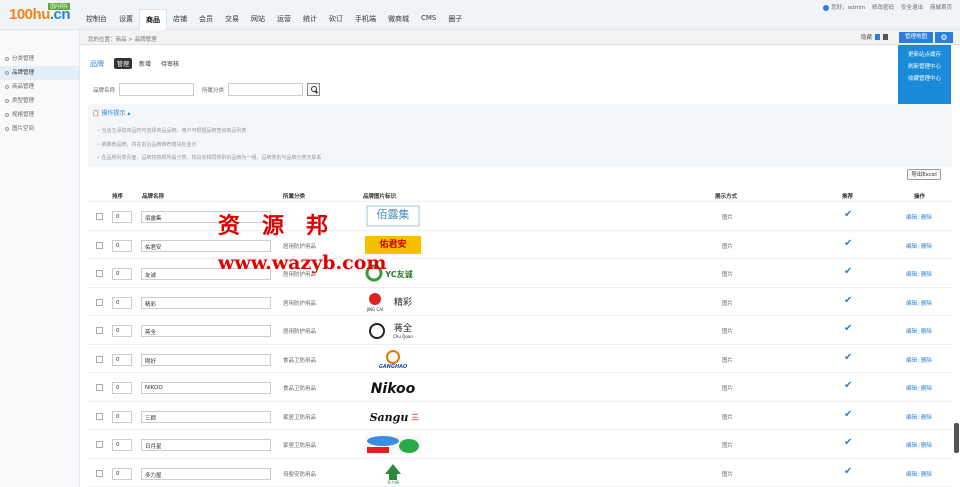 The image size is (960, 487). I want to click on export-excel-button: 导出Excel, so click(924, 174).